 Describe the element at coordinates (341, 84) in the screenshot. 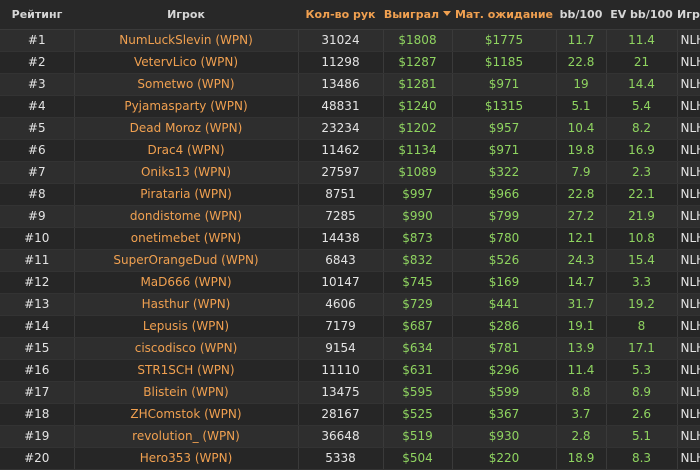

I see `hands-cell: 13486` at that location.